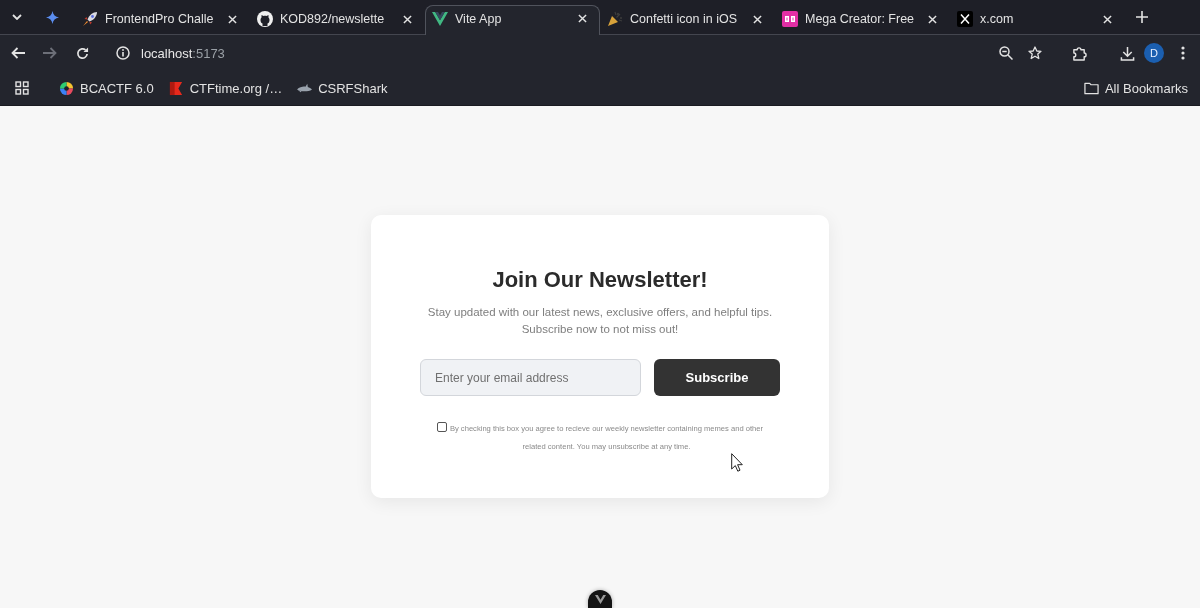  I want to click on mouse-cursor-icon, so click(737, 462).